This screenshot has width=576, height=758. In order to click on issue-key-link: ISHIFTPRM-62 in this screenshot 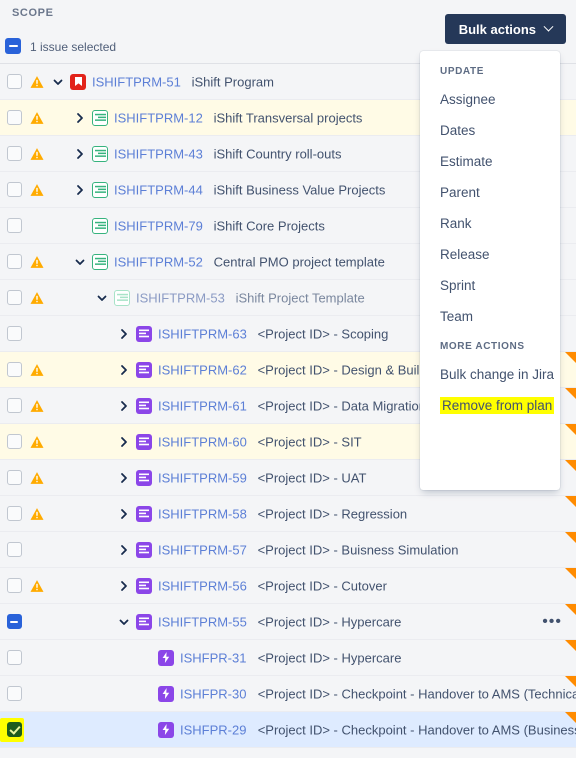, I will do `click(202, 369)`.